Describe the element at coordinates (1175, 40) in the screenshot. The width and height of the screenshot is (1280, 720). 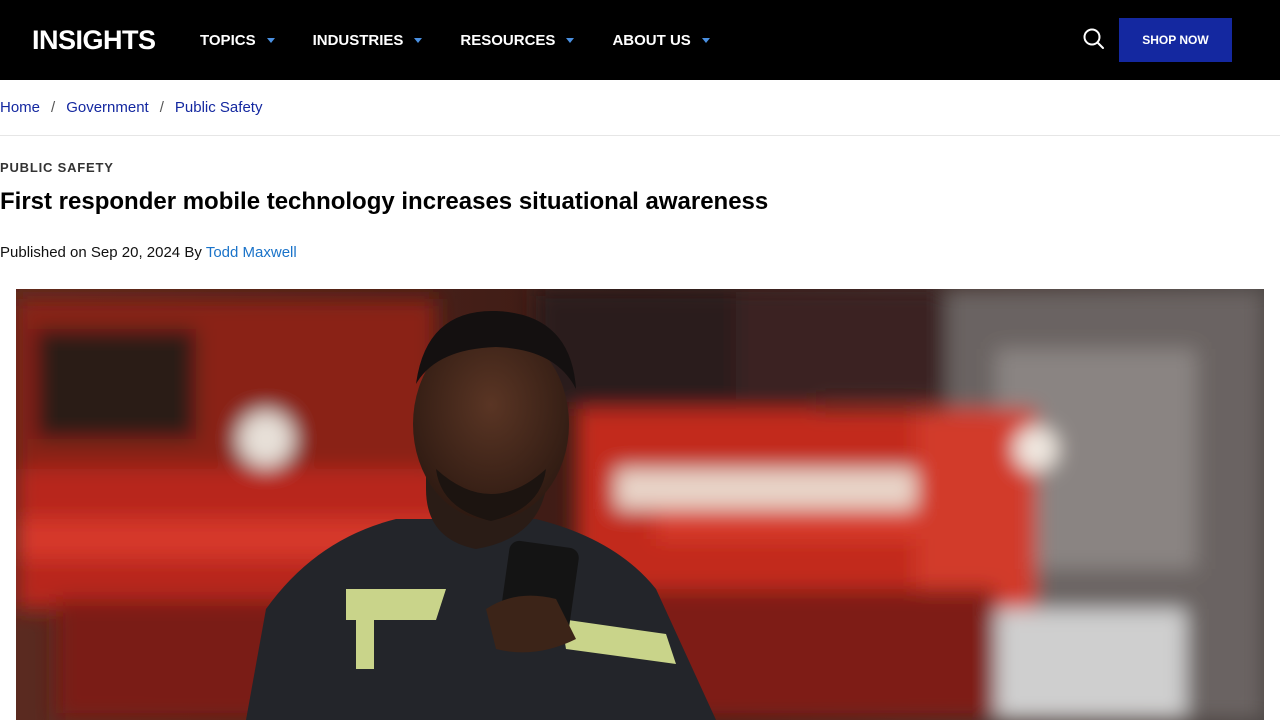
I see `shop-now-button: SHOP NOW` at that location.